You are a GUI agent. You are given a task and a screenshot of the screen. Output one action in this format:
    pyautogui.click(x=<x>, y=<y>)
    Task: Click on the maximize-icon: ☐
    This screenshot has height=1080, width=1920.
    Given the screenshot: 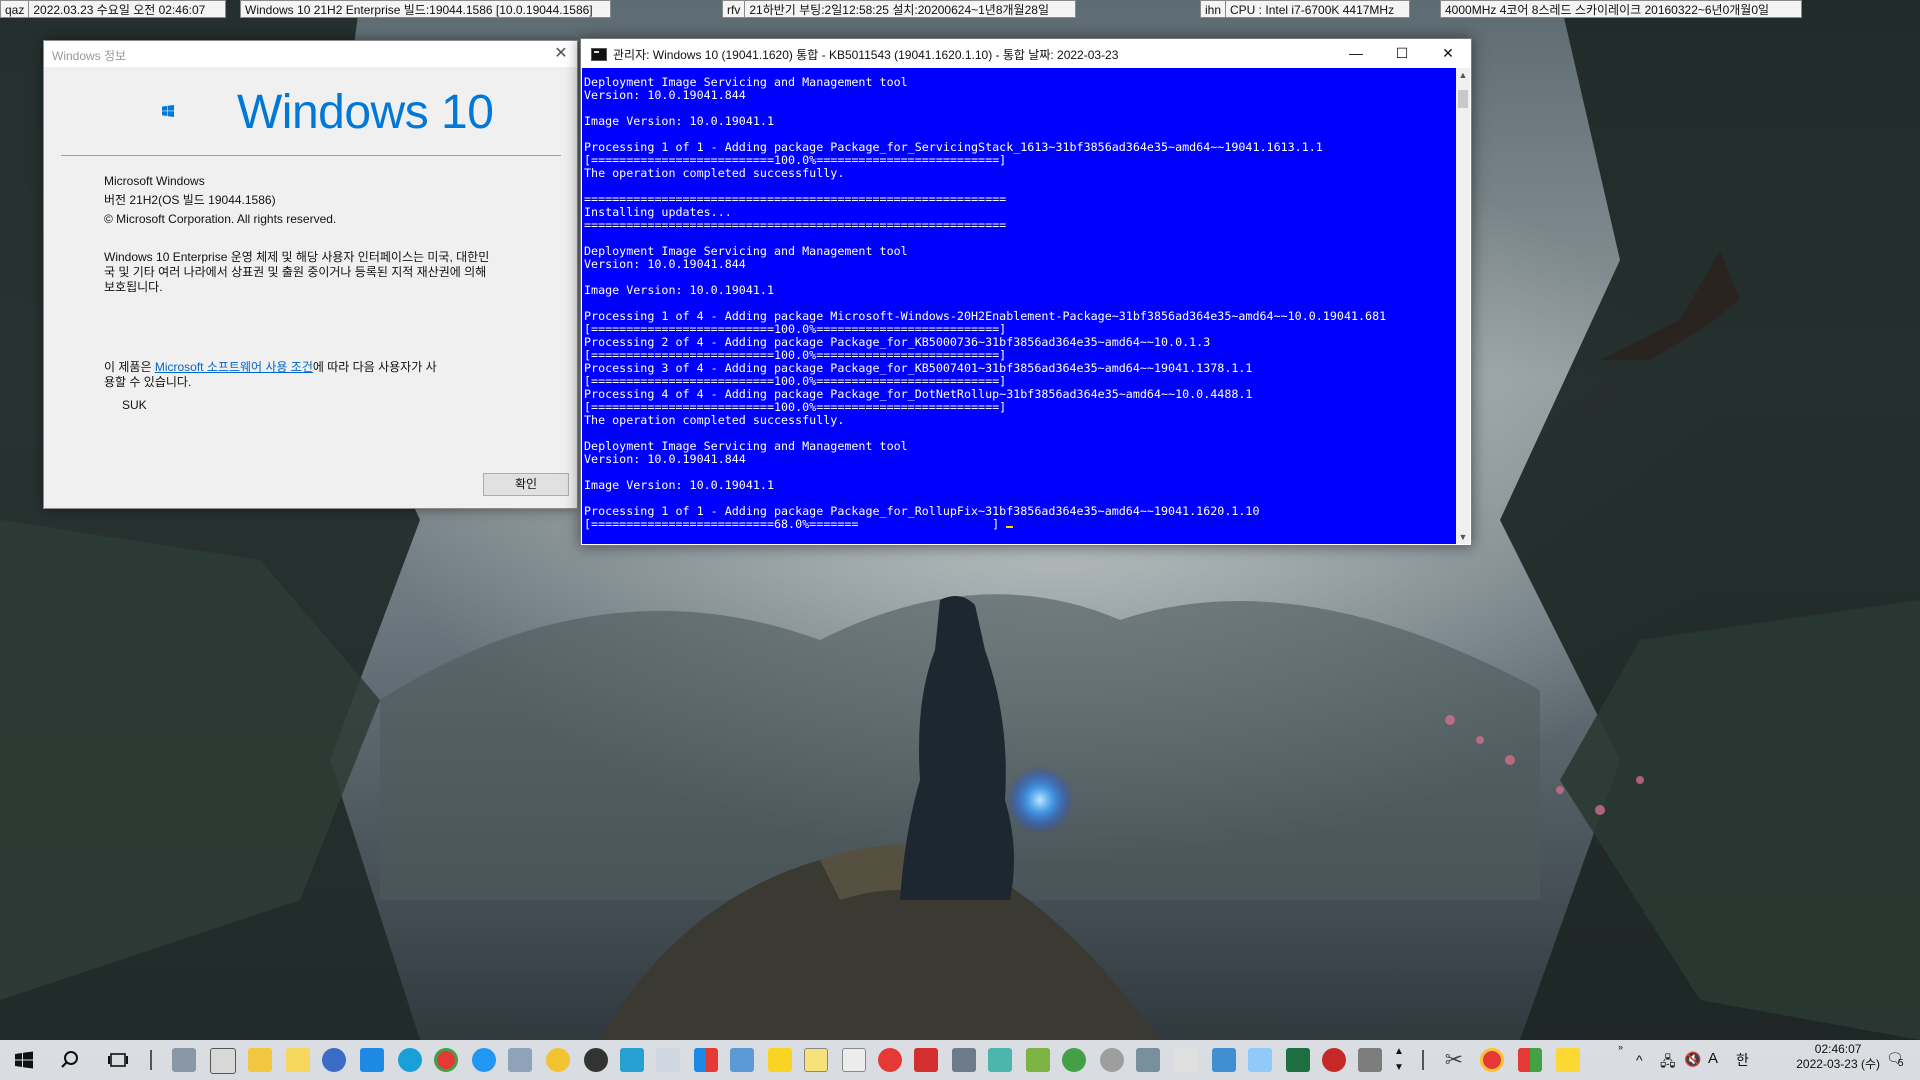 What is the action you would take?
    pyautogui.click(x=1402, y=53)
    